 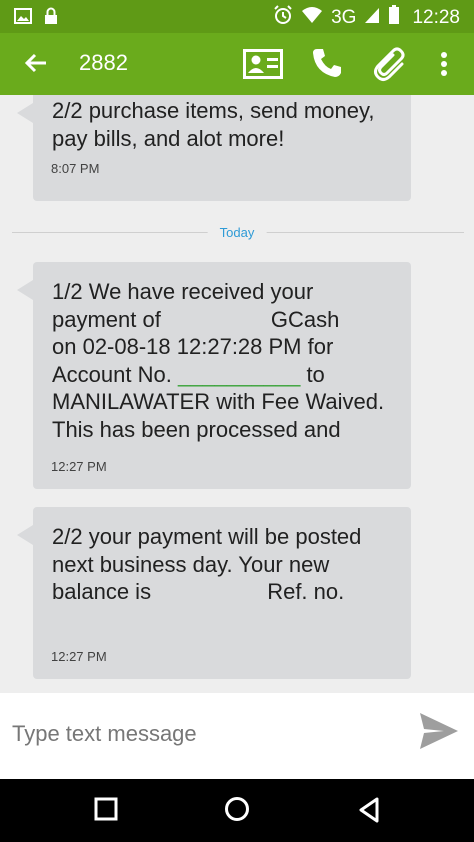 What do you see at coordinates (36, 65) in the screenshot?
I see `back-arrow-icon` at bounding box center [36, 65].